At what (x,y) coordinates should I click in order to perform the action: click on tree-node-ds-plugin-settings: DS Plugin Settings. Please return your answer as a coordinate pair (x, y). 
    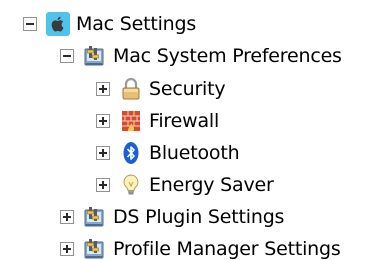
    Looking at the image, I should click on (172, 217).